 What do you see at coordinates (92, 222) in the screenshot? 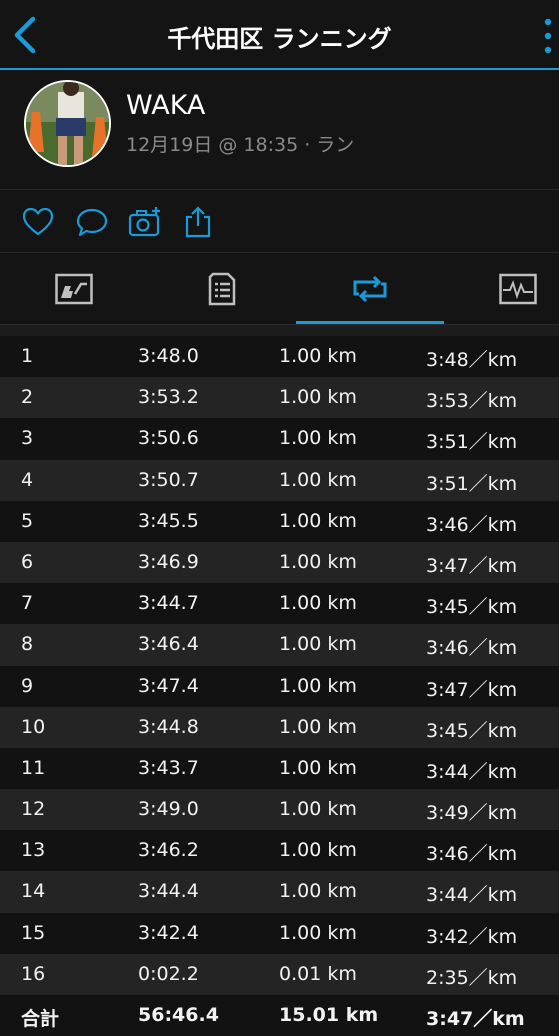
I see `comment-icon` at bounding box center [92, 222].